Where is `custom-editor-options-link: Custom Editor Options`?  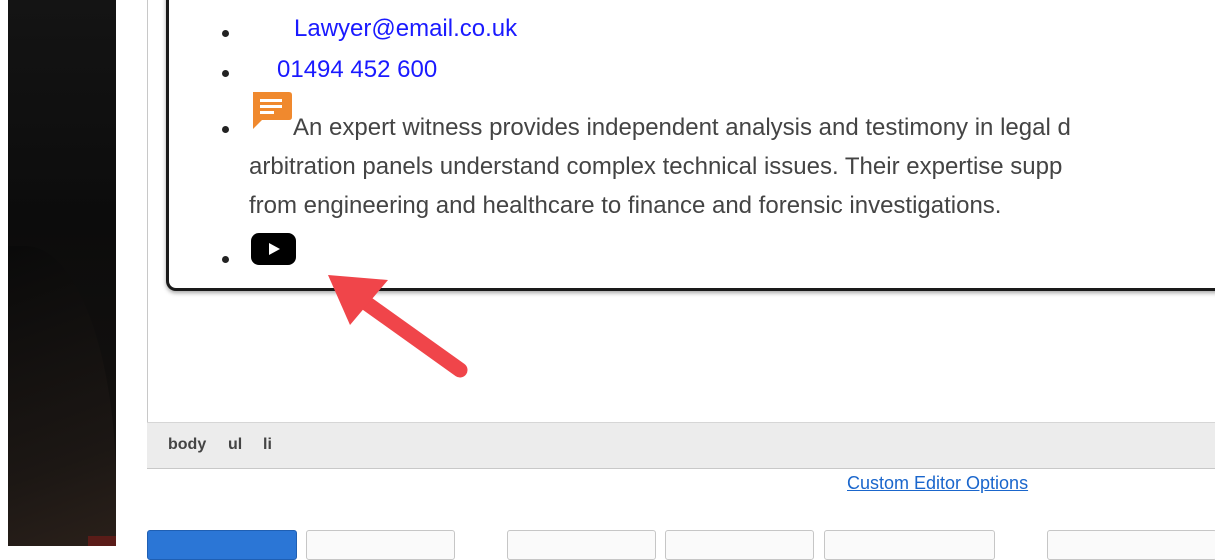 custom-editor-options-link: Custom Editor Options is located at coordinates (937, 483).